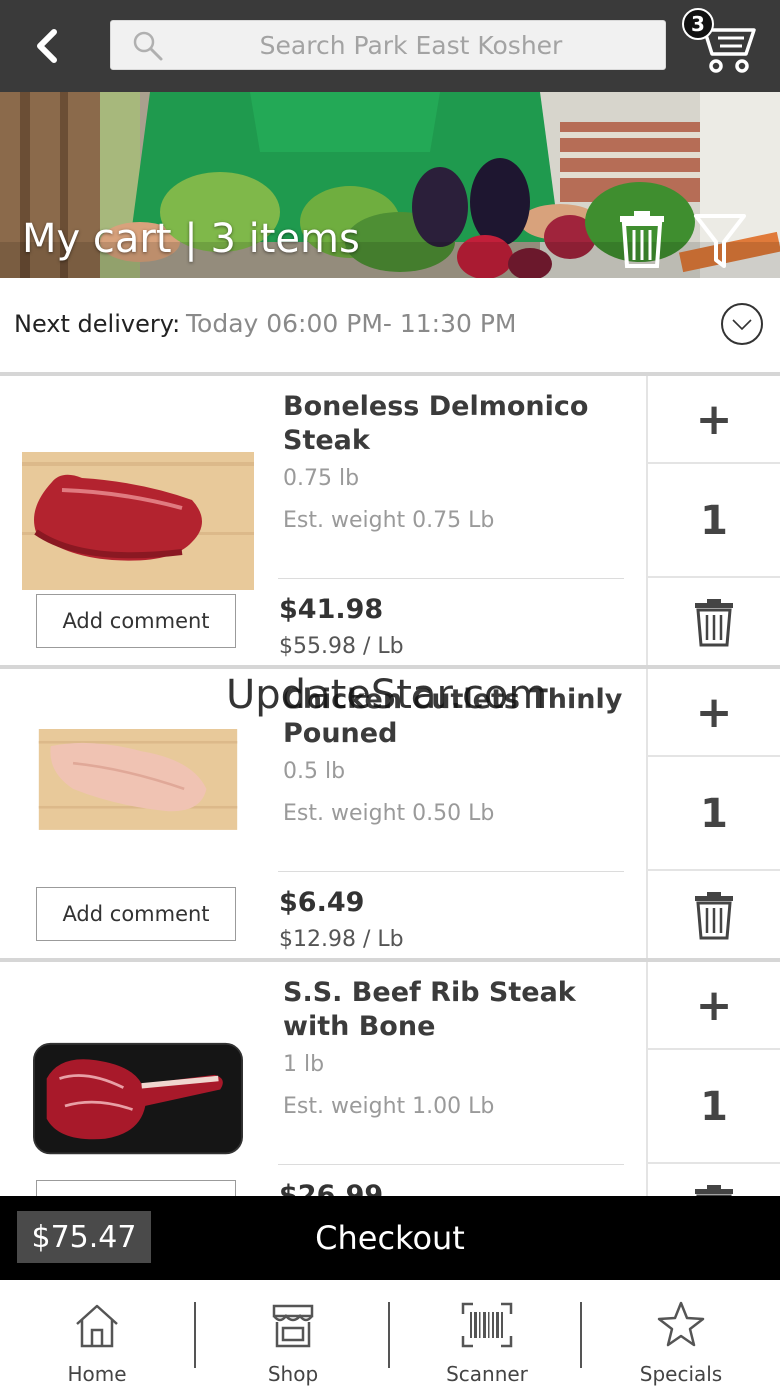 Image resolution: width=780 pixels, height=1387 pixels. What do you see at coordinates (138, 779) in the screenshot?
I see `product-image-chicken-cutlets` at bounding box center [138, 779].